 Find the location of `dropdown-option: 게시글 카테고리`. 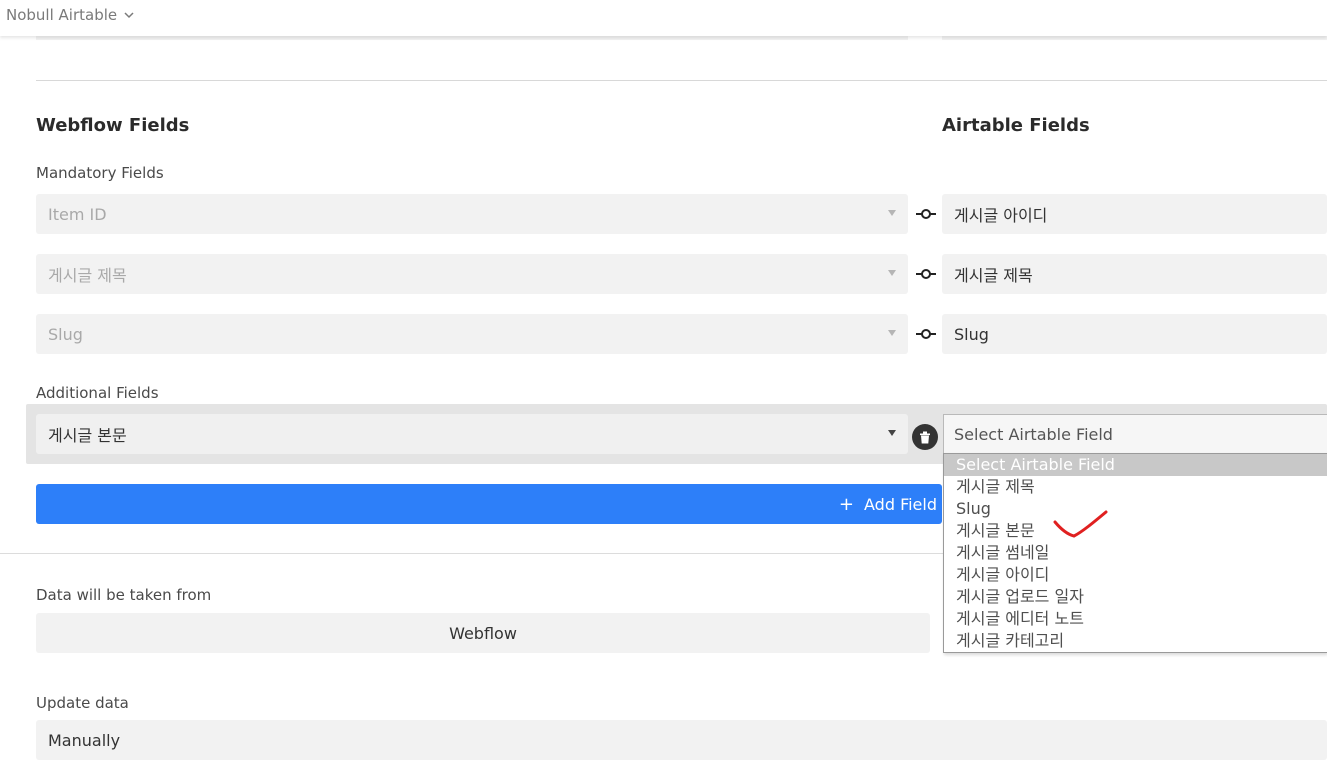

dropdown-option: 게시글 카테고리 is located at coordinates (1135, 641).